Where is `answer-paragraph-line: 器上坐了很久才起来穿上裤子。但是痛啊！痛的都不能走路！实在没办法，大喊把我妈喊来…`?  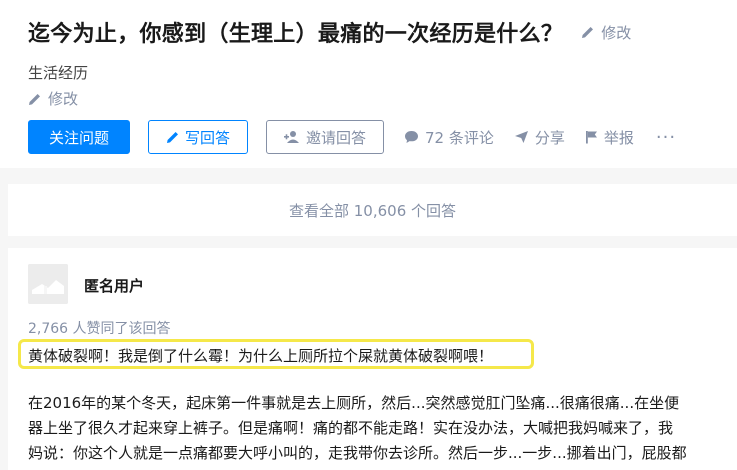
answer-paragraph-line: 器上坐了很久才起来穿上裤子。但是痛啊！痛的都不能走路！实在没办法，大喊把我妈喊来… is located at coordinates (351, 428).